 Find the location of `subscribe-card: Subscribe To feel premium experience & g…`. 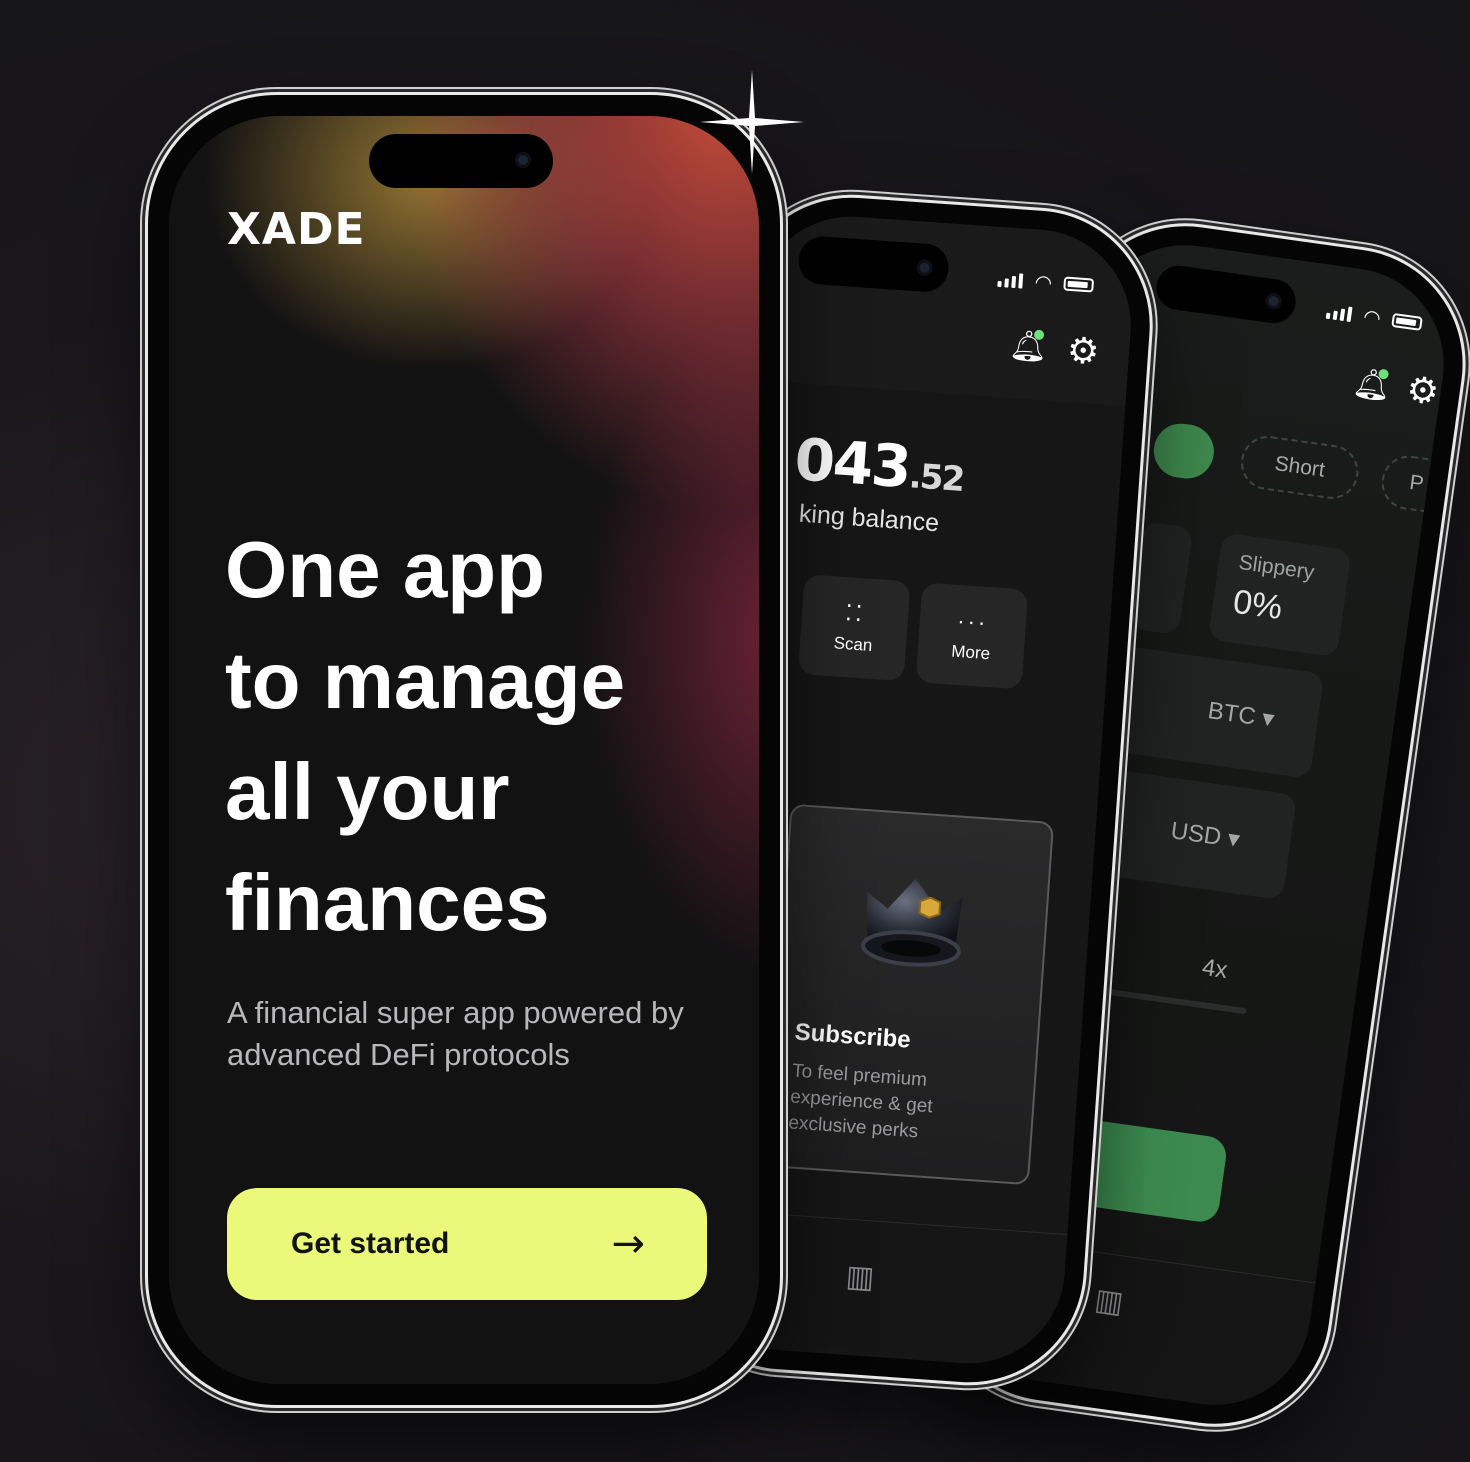

subscribe-card: Subscribe To feel premium experience & g… is located at coordinates (910, 994).